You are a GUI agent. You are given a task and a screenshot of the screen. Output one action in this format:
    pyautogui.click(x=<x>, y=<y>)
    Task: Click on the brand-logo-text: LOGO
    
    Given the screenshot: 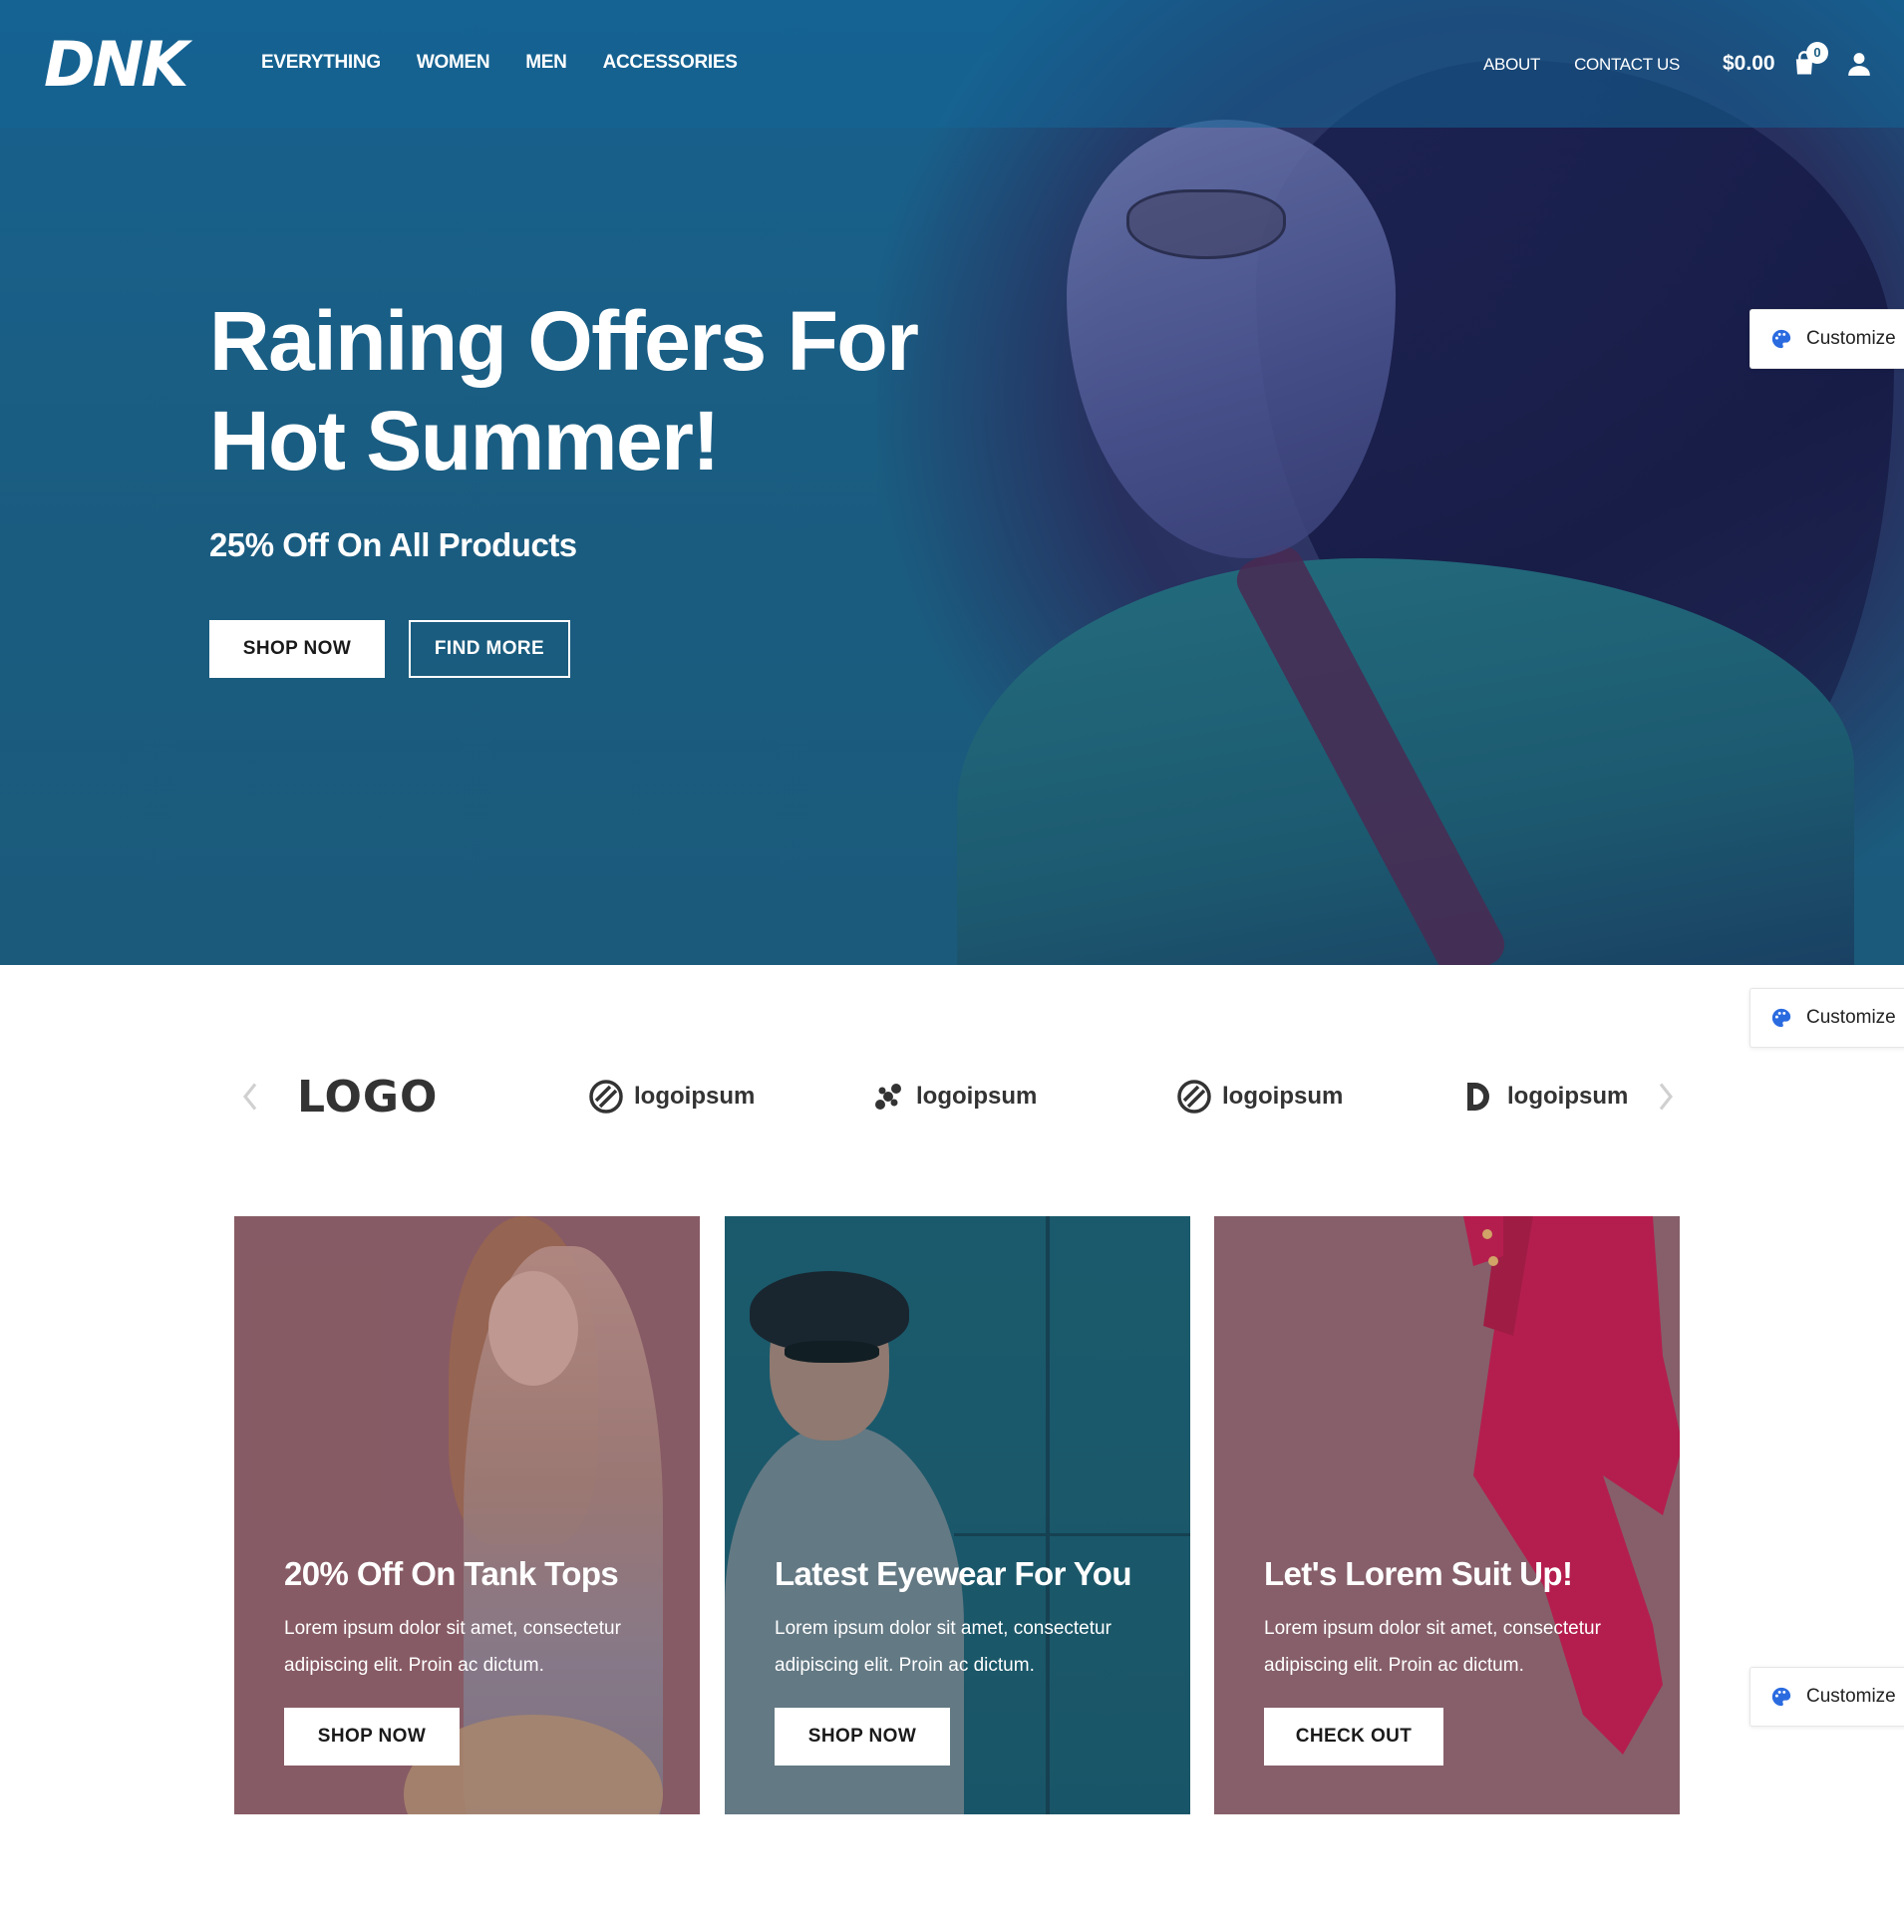 What is the action you would take?
    pyautogui.click(x=368, y=1097)
    